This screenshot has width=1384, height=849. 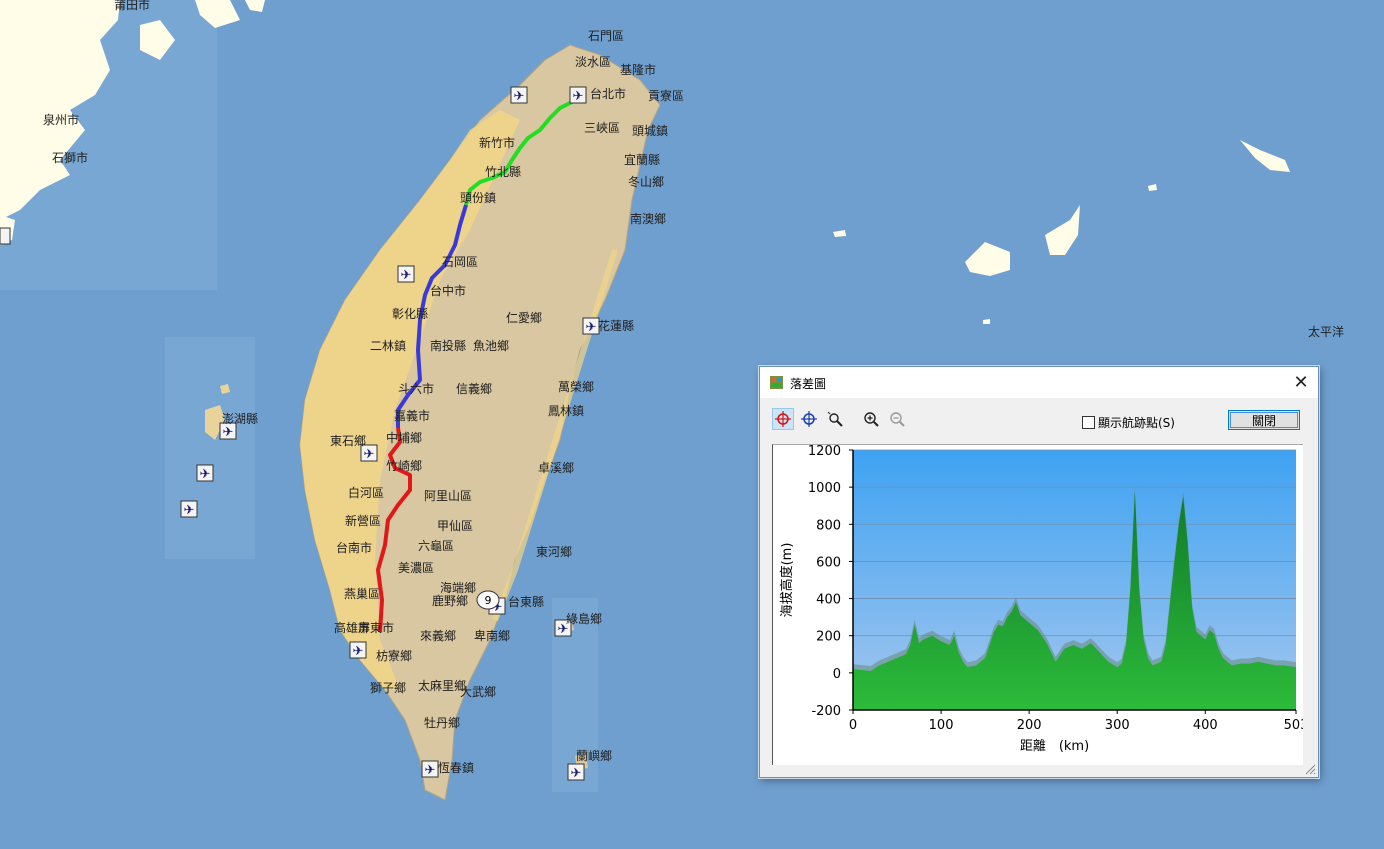 I want to click on map-label: 台東縣, so click(x=526, y=601).